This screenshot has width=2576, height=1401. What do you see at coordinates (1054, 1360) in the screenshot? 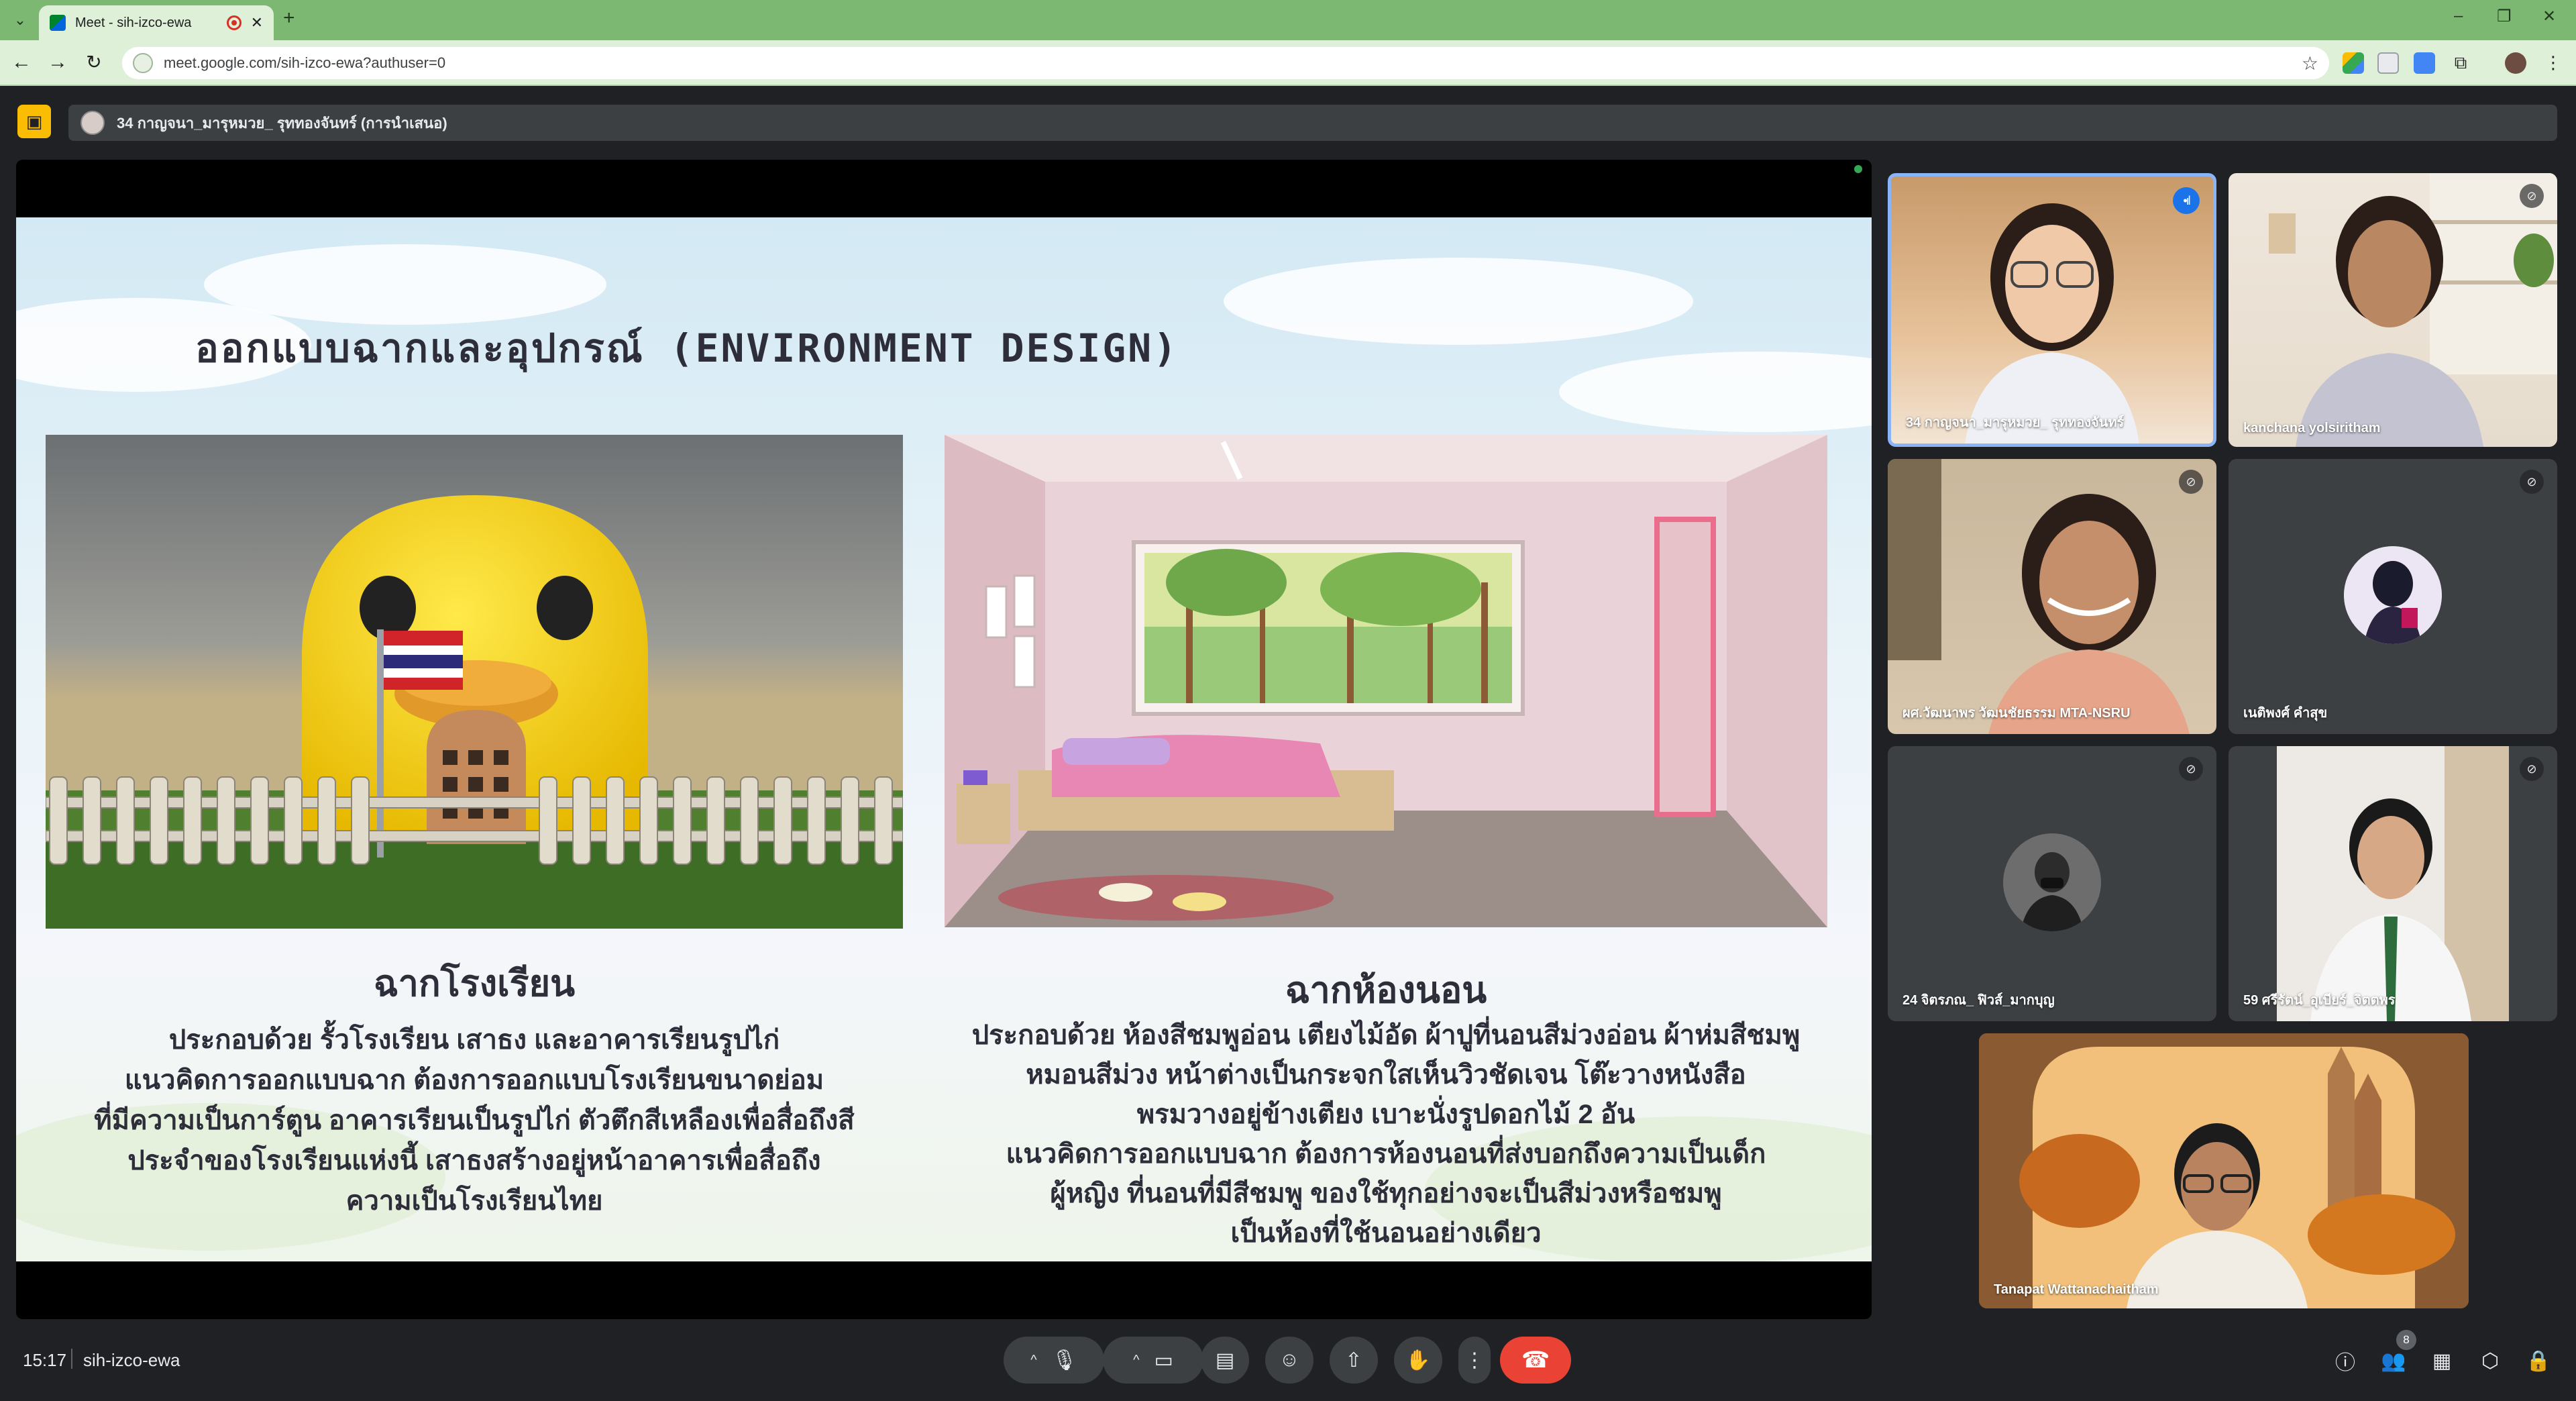
I see `mic-button: ^ 🎙` at bounding box center [1054, 1360].